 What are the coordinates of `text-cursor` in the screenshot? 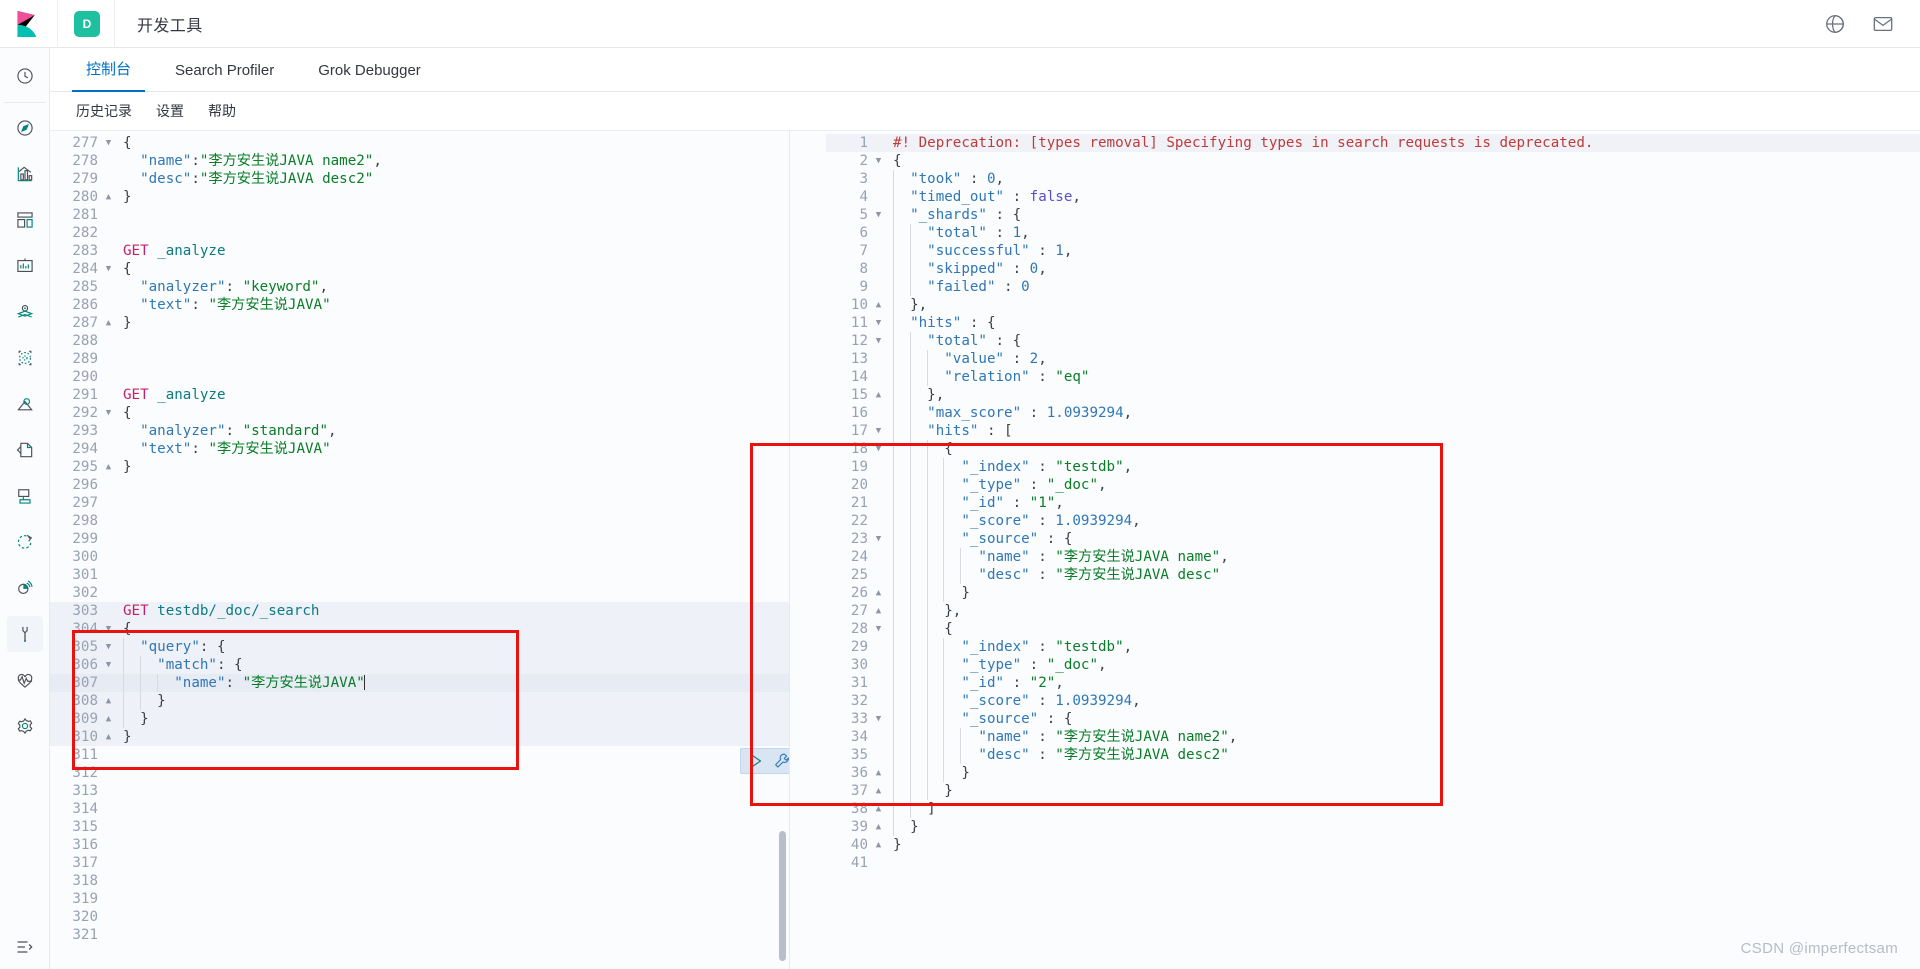 It's located at (364, 682).